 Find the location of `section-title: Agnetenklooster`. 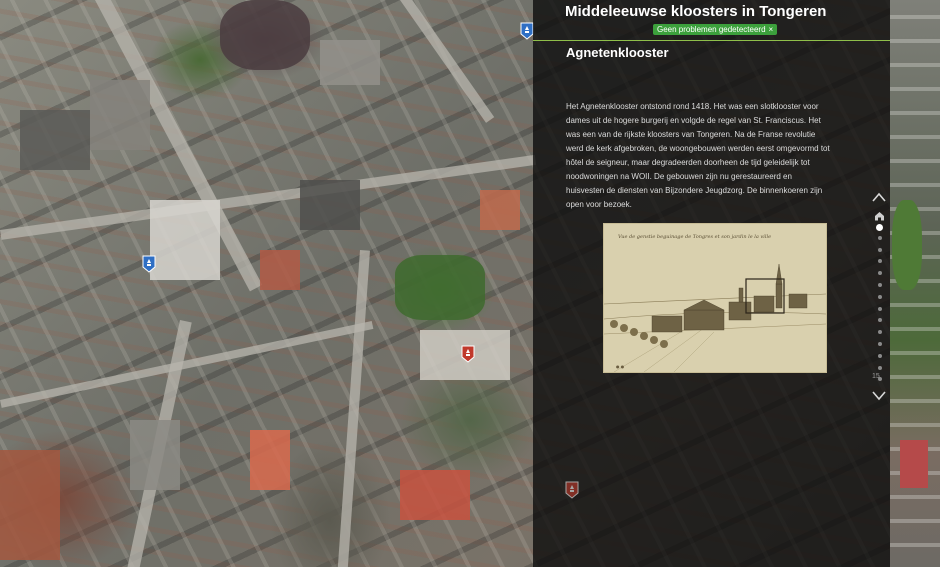

section-title: Agnetenklooster is located at coordinates (617, 52).